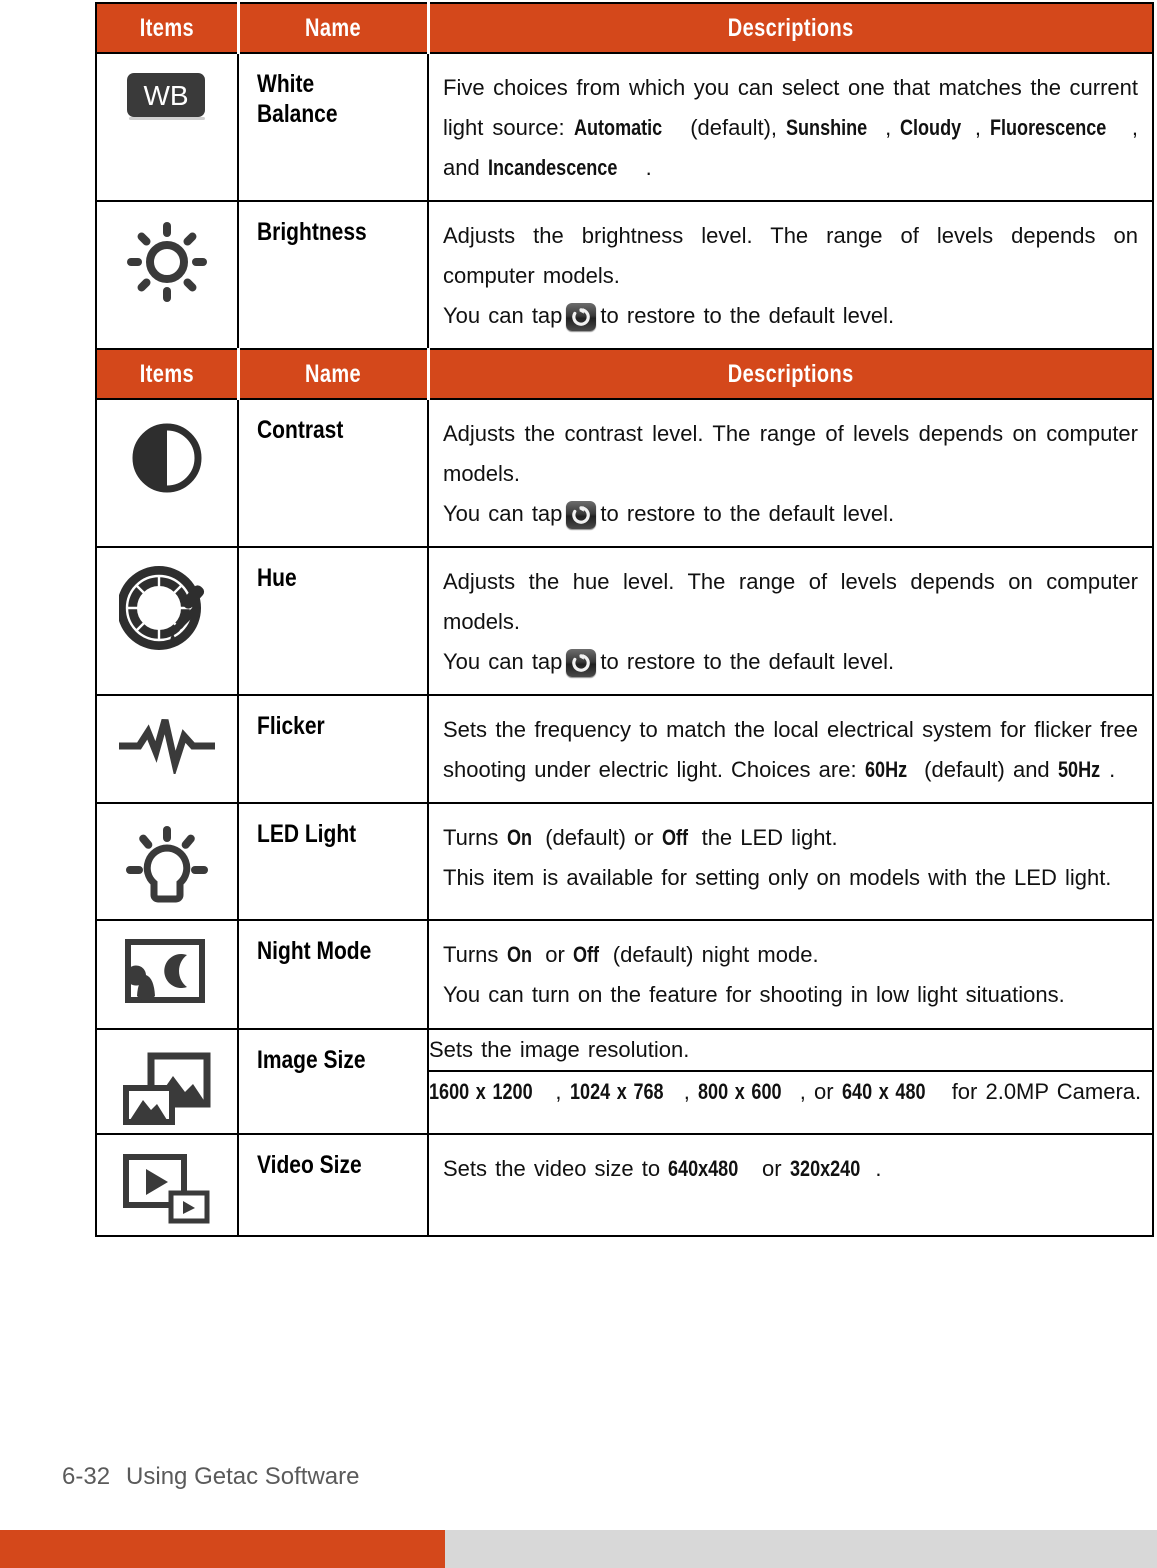 The width and height of the screenshot is (1157, 1568). I want to click on row-name-cell: White Balance, so click(333, 127).